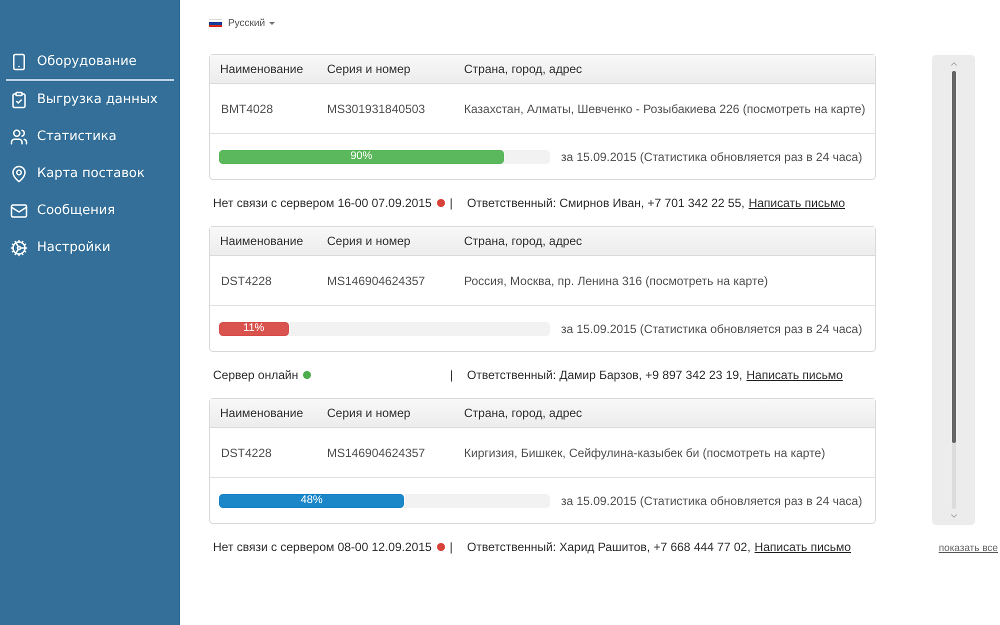 The image size is (1000, 625). Describe the element at coordinates (604, 375) in the screenshot. I see `responsible-text: Ответственный: Дамир Барзов, +9 897 342 23 19,` at that location.